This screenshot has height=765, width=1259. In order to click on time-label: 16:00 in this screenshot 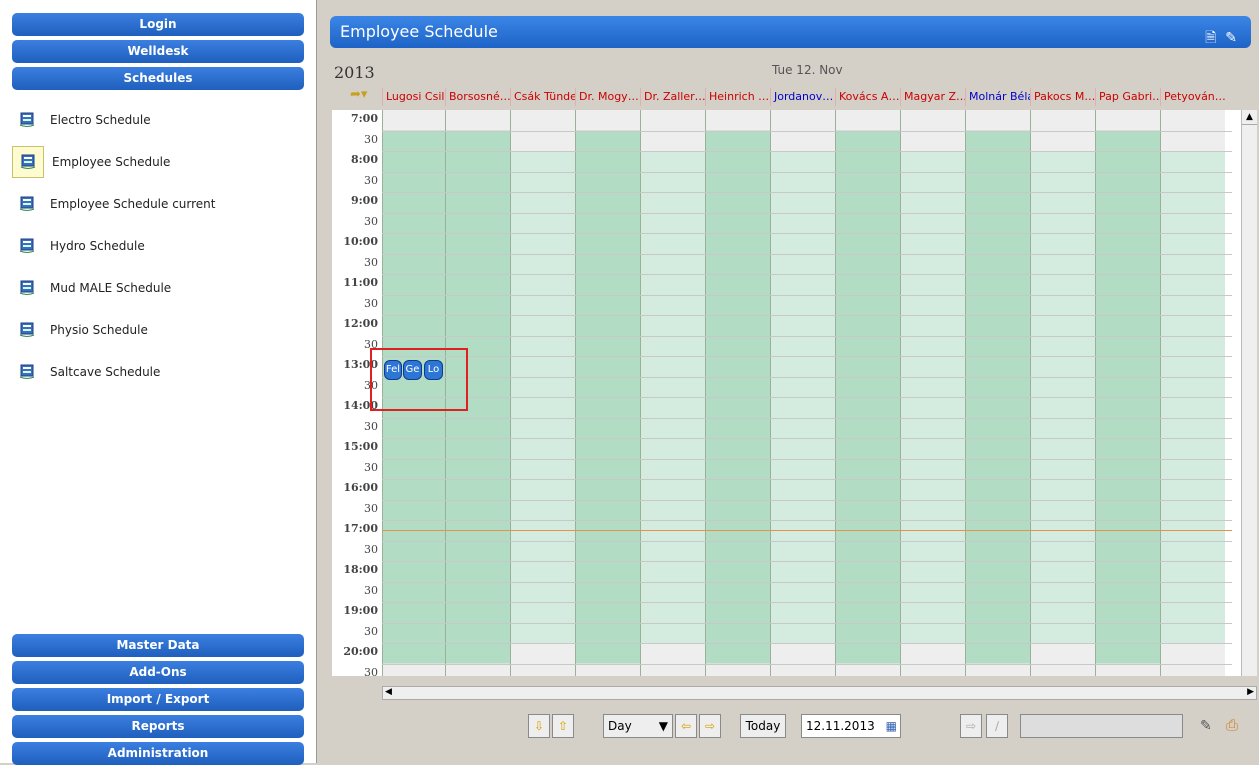, I will do `click(360, 487)`.